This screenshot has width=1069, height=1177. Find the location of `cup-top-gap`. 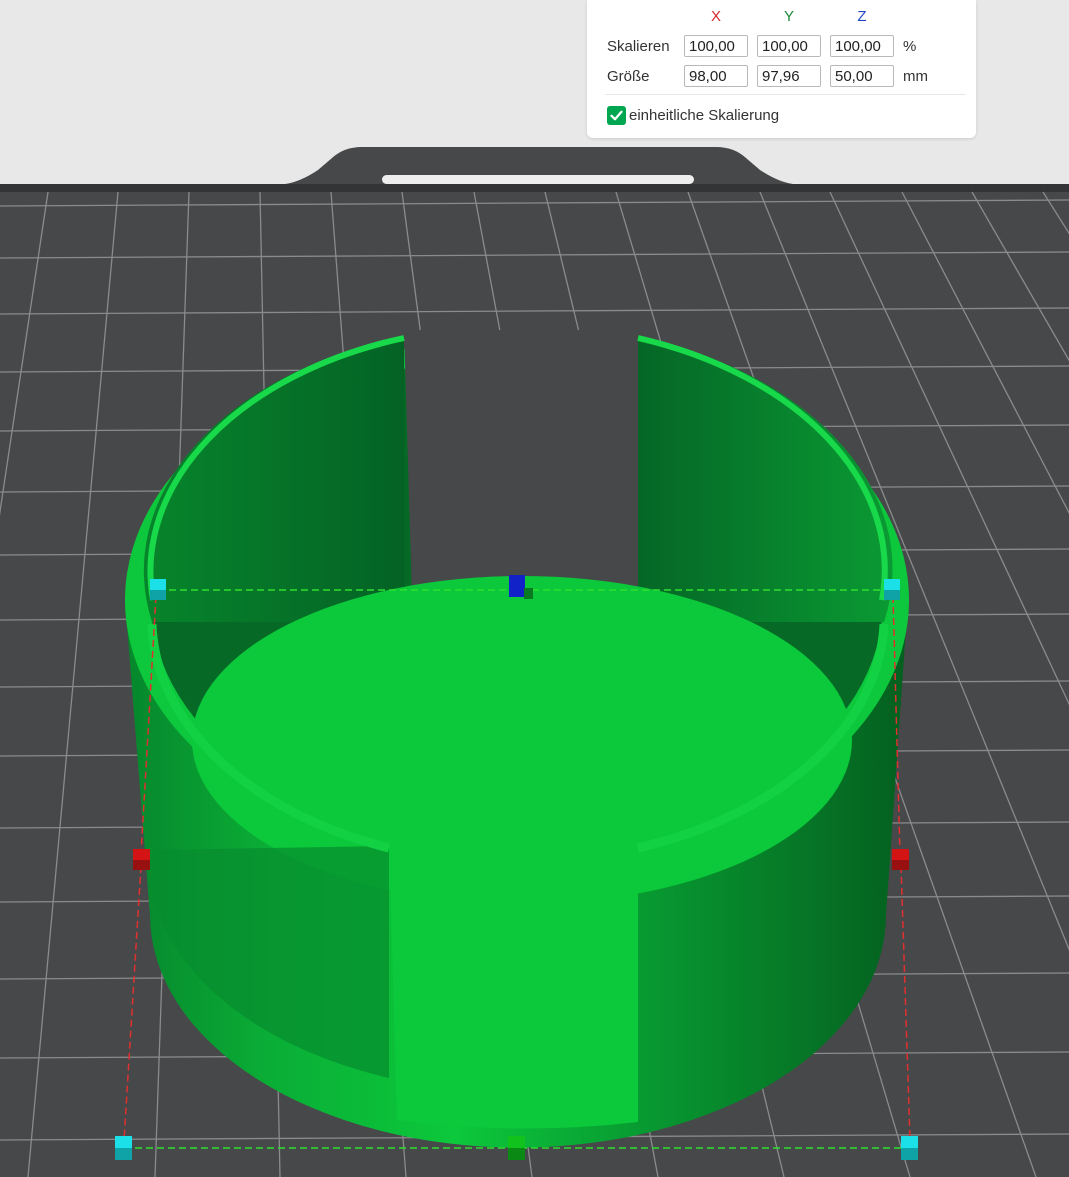

cup-top-gap is located at coordinates (521, 464).